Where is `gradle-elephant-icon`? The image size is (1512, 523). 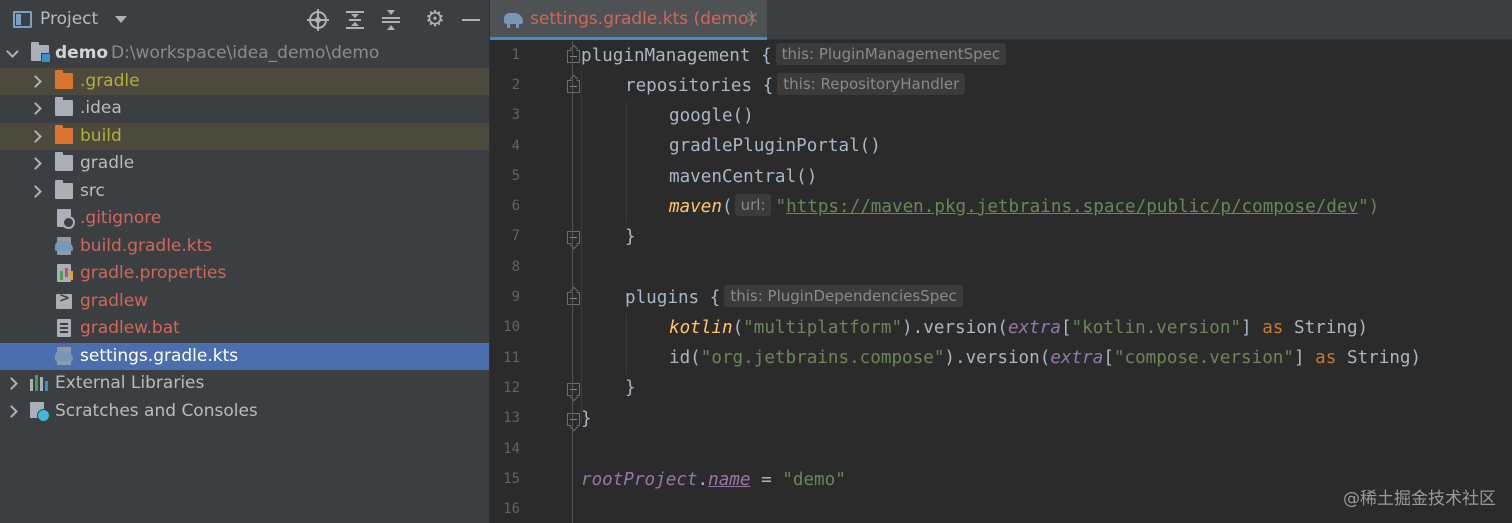
gradle-elephant-icon is located at coordinates (514, 20).